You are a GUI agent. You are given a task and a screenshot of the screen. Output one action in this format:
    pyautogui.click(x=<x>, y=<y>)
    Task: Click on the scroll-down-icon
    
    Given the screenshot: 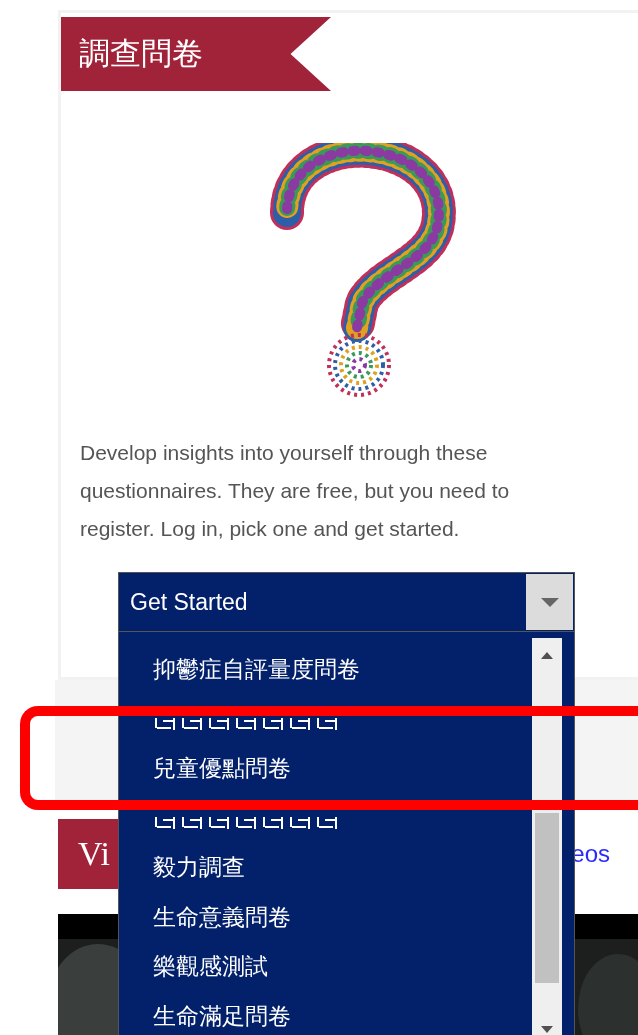 What is the action you would take?
    pyautogui.click(x=547, y=1029)
    